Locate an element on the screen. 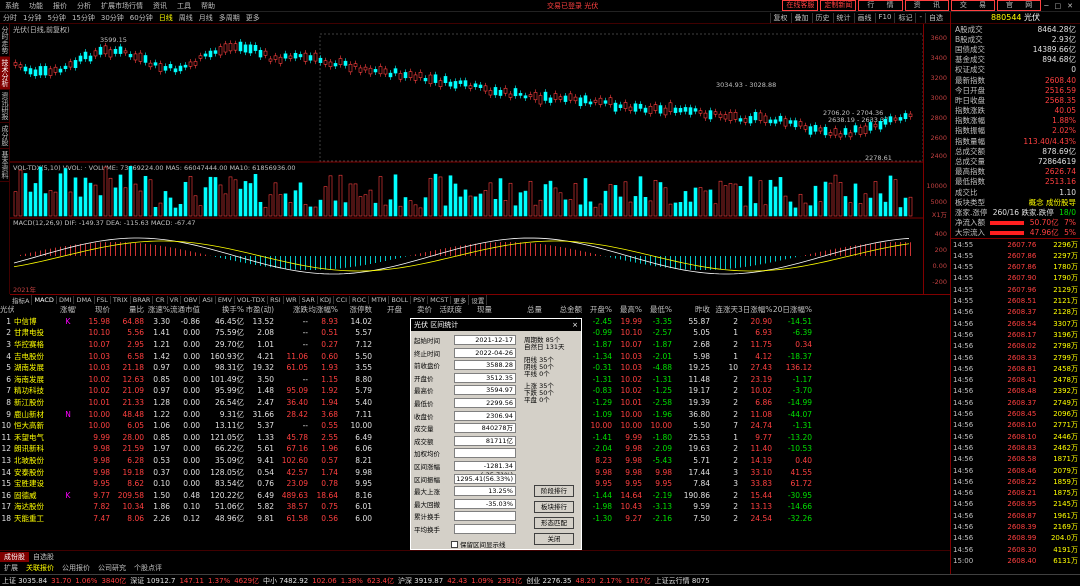  close-button: 关闭 is located at coordinates (554, 539).